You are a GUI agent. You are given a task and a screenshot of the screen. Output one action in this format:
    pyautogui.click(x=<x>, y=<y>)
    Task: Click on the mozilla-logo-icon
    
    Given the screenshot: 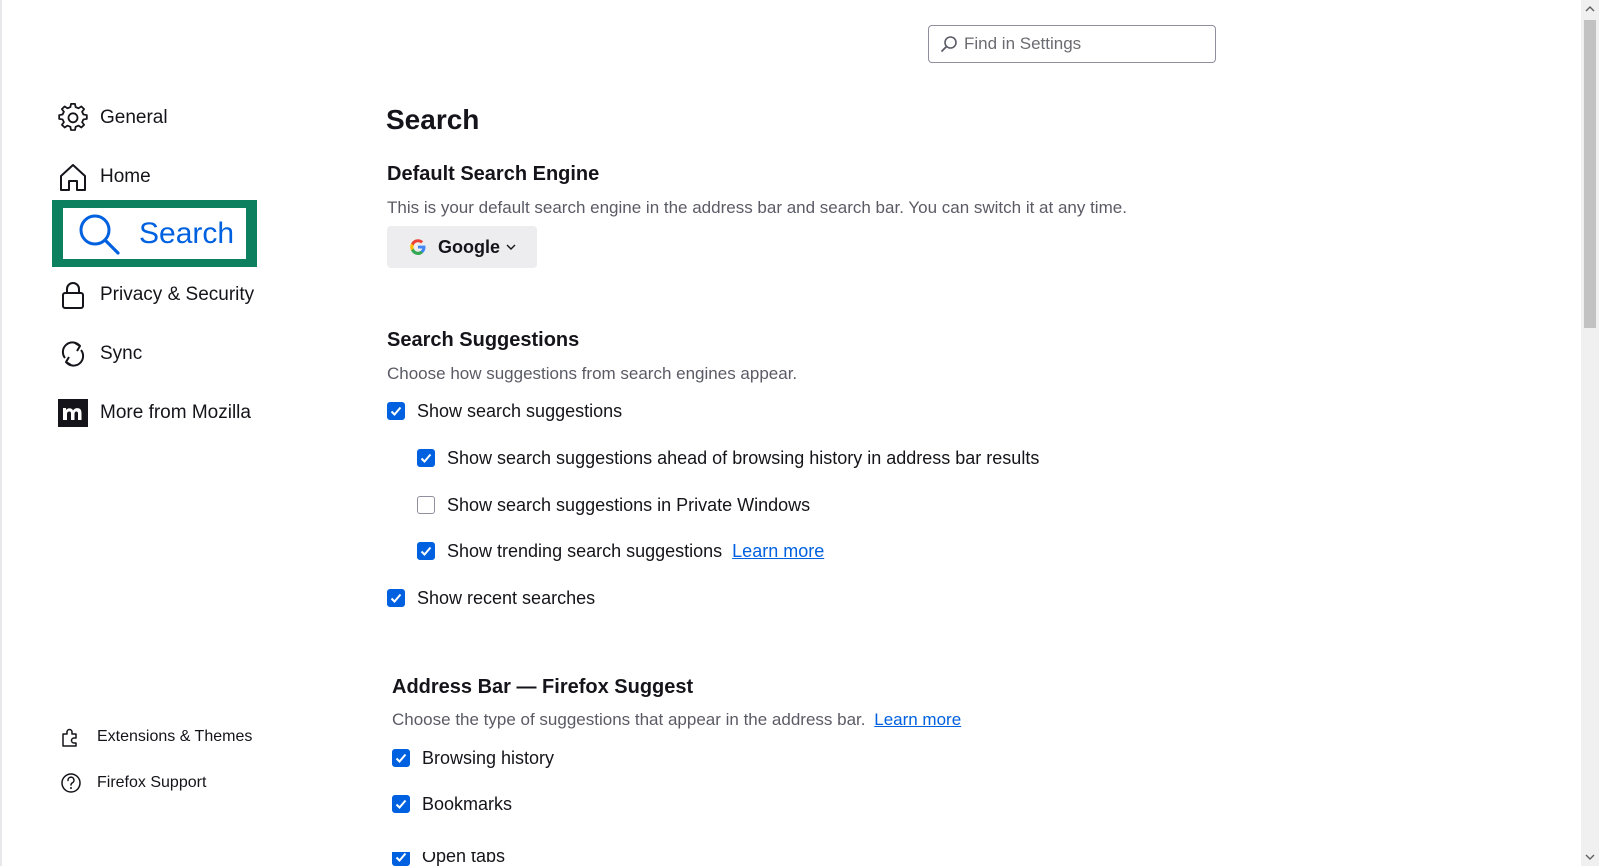 What is the action you would take?
    pyautogui.click(x=73, y=413)
    